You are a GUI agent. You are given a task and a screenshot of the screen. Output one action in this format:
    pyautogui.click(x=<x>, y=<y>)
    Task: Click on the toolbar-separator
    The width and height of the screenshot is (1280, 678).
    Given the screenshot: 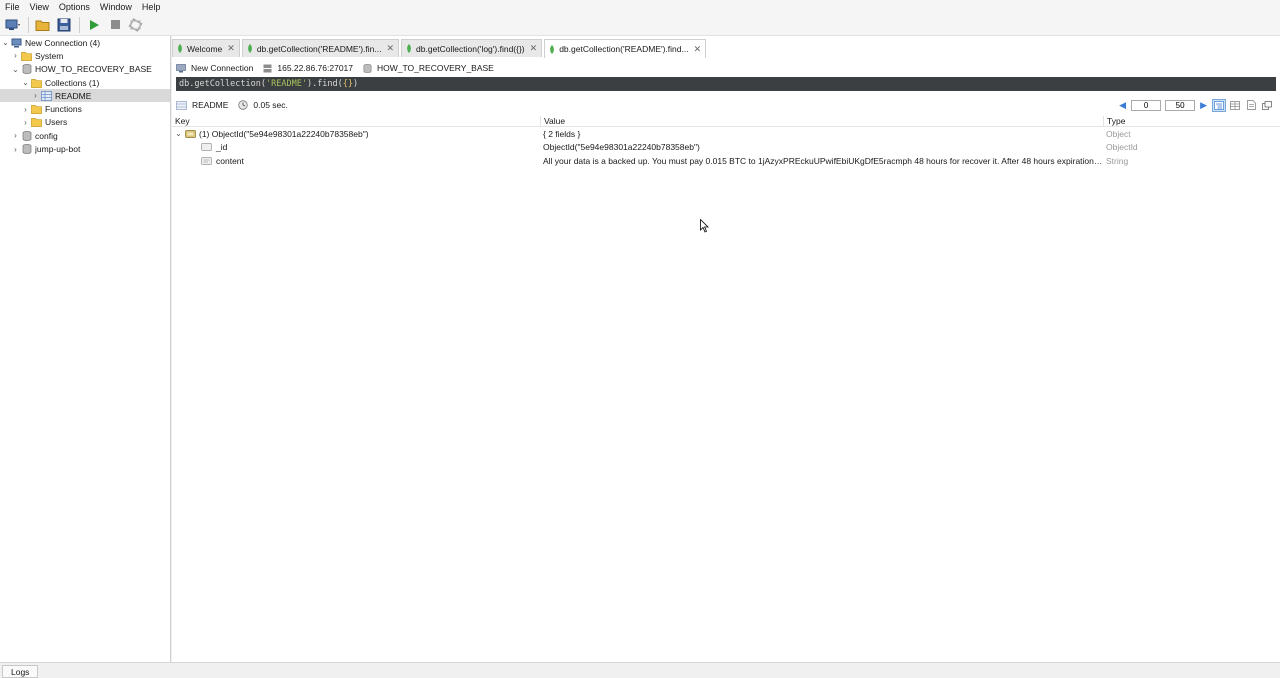 What is the action you would take?
    pyautogui.click(x=79, y=24)
    